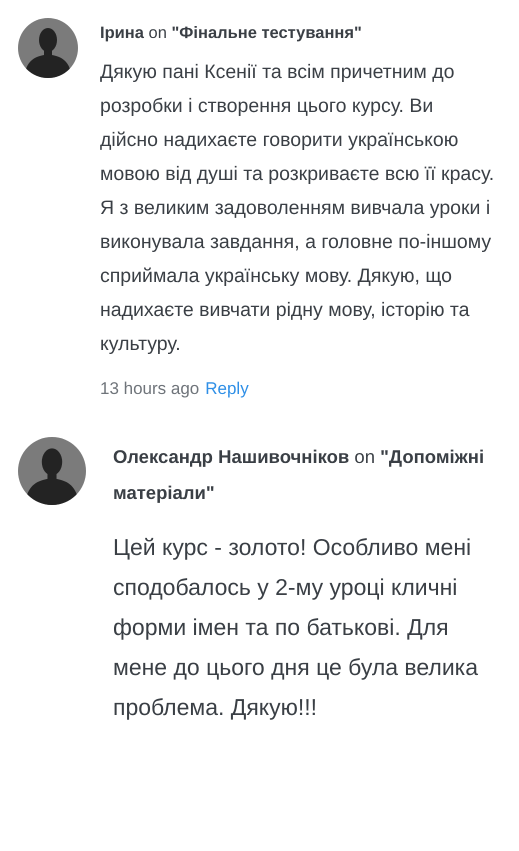  Describe the element at coordinates (299, 475) in the screenshot. I see `comment-heading: Олександр Нашивочніков on "Допоміжні матеріали"` at that location.